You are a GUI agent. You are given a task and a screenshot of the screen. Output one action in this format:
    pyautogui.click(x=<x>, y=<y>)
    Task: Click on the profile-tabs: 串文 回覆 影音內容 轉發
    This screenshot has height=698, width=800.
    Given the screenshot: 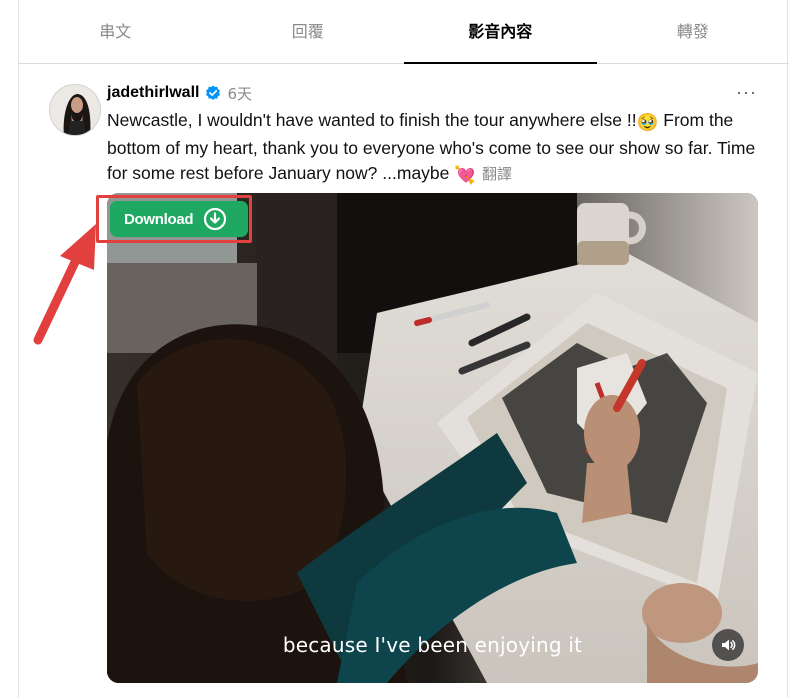 What is the action you would take?
    pyautogui.click(x=404, y=32)
    